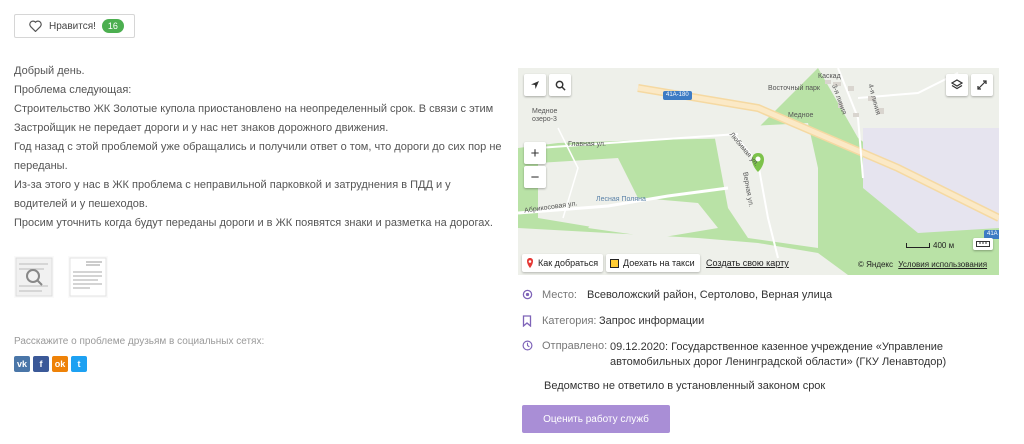 Image resolution: width=1024 pixels, height=444 pixels. What do you see at coordinates (41, 364) in the screenshot?
I see `facebook-icon: f` at bounding box center [41, 364].